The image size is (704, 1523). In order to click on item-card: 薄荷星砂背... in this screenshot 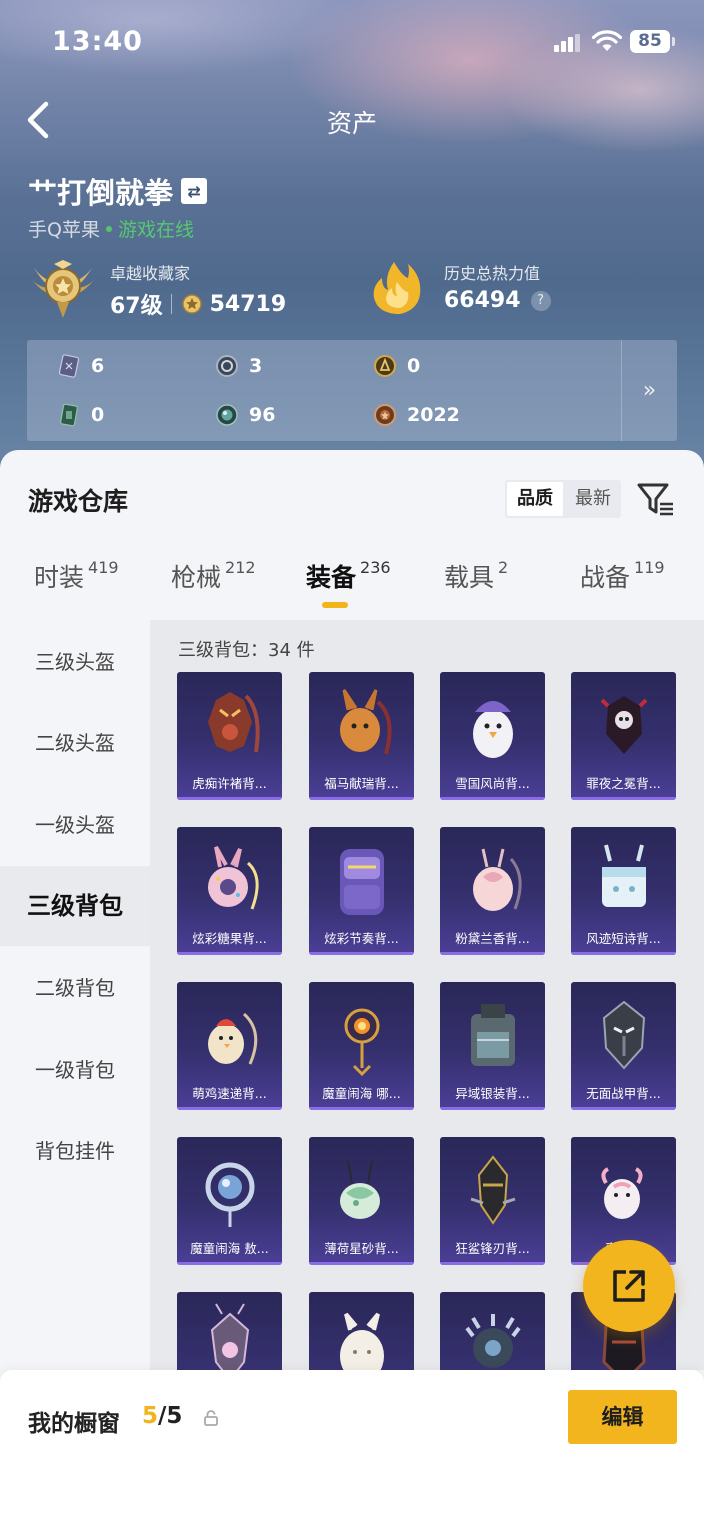, I will do `click(361, 1201)`.